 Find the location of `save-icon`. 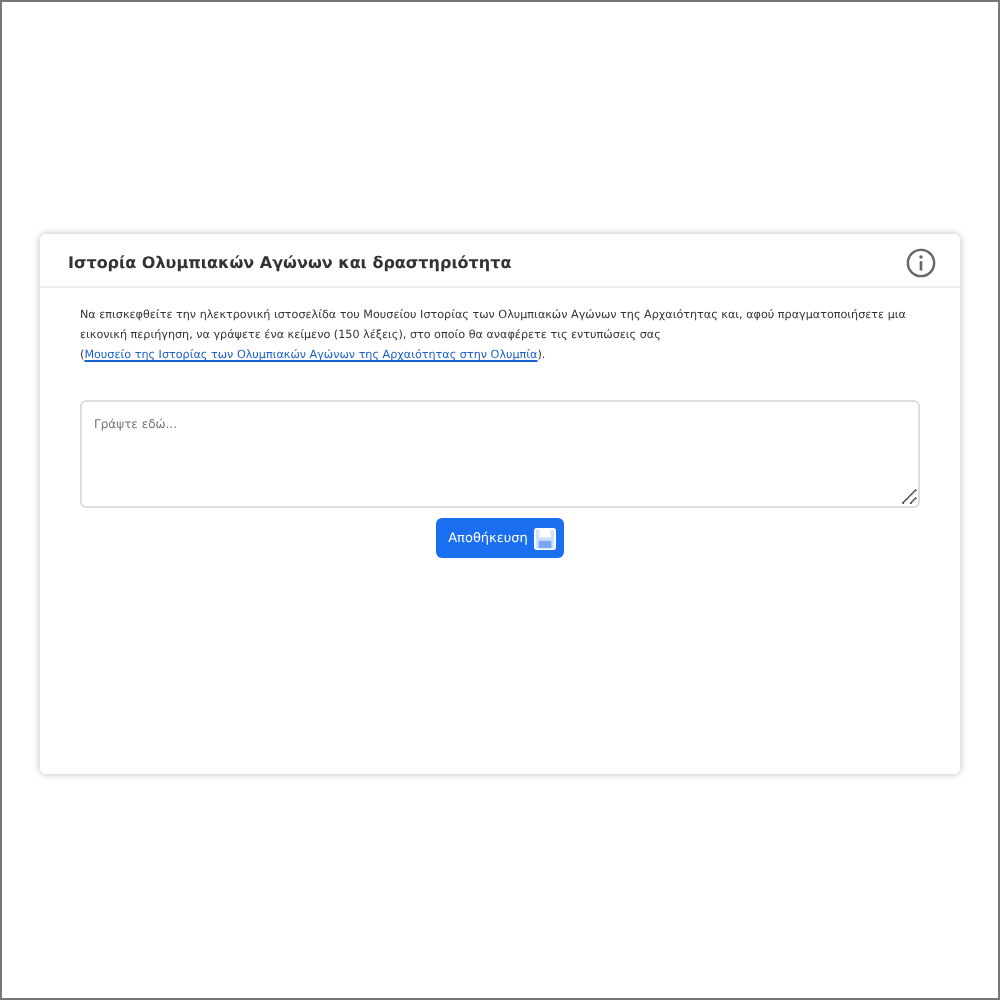

save-icon is located at coordinates (544, 538).